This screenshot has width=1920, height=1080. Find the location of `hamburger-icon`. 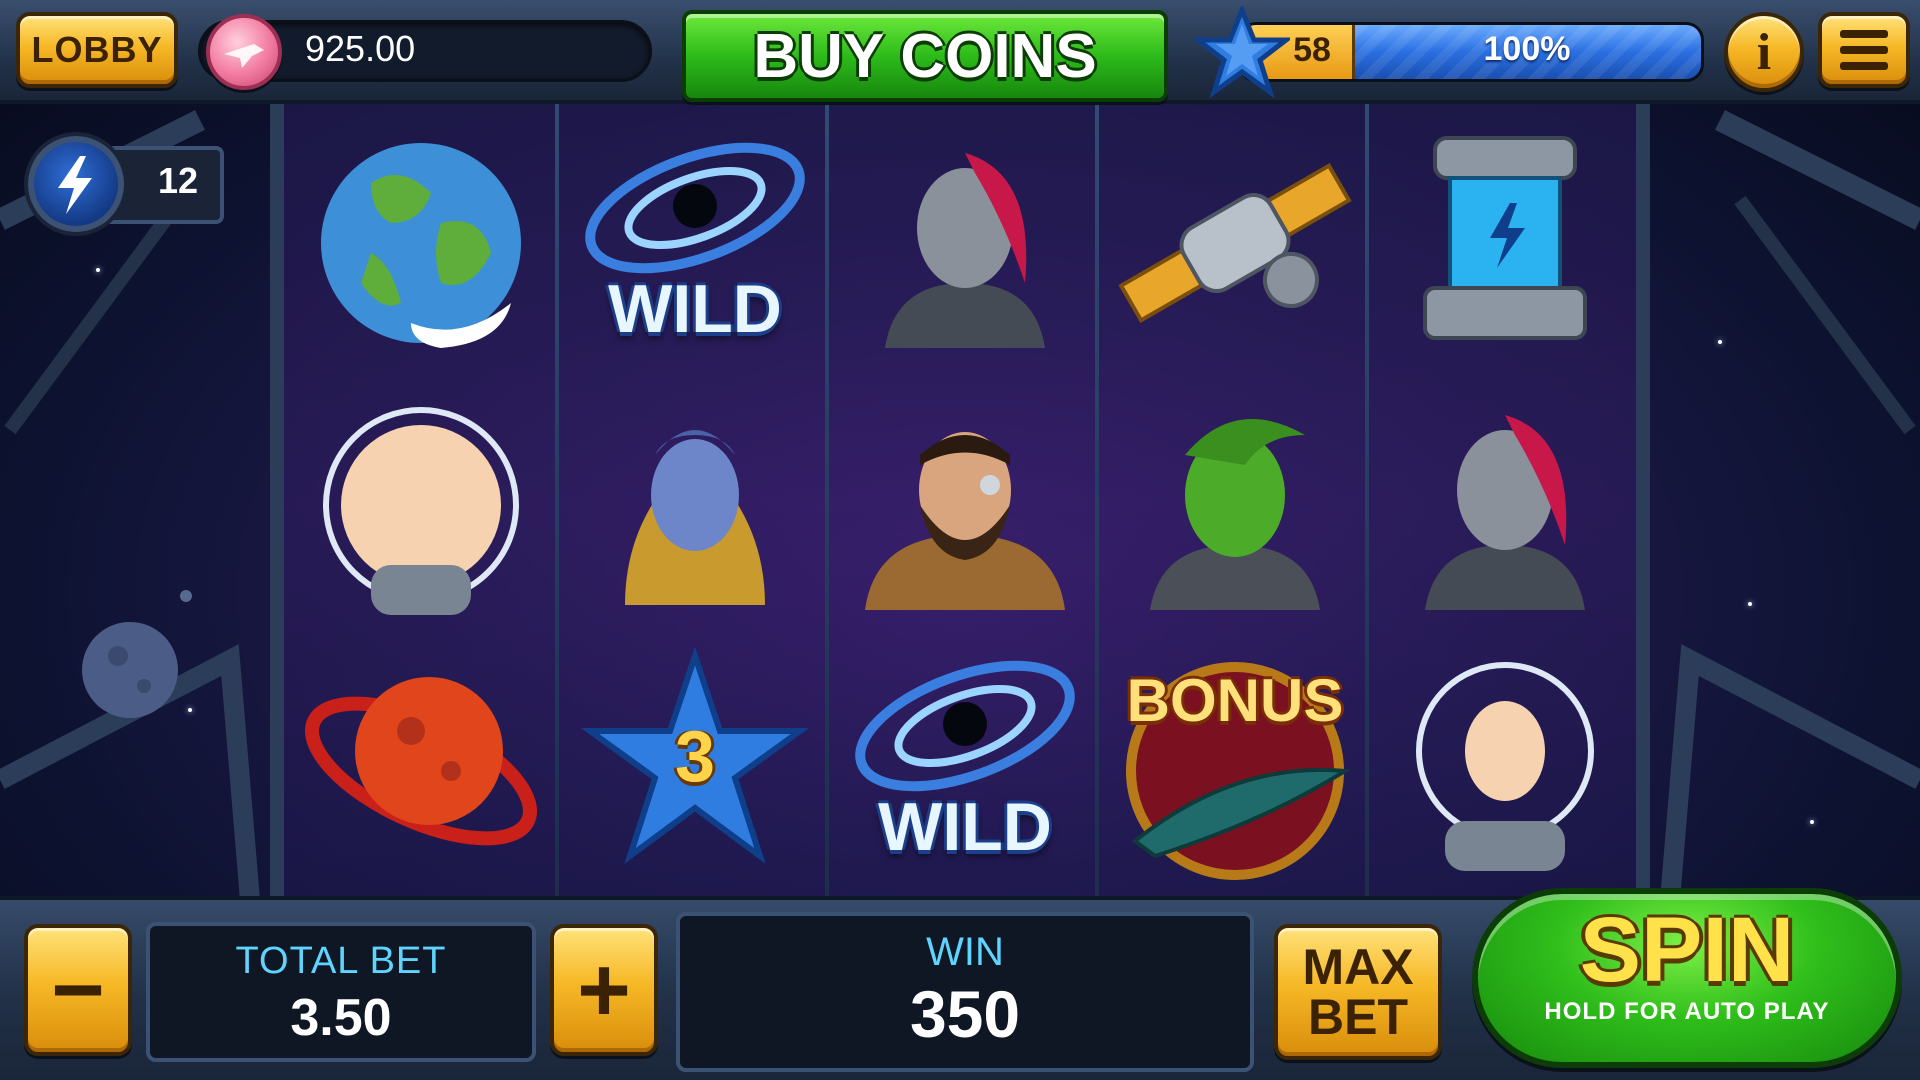

hamburger-icon is located at coordinates (1864, 50).